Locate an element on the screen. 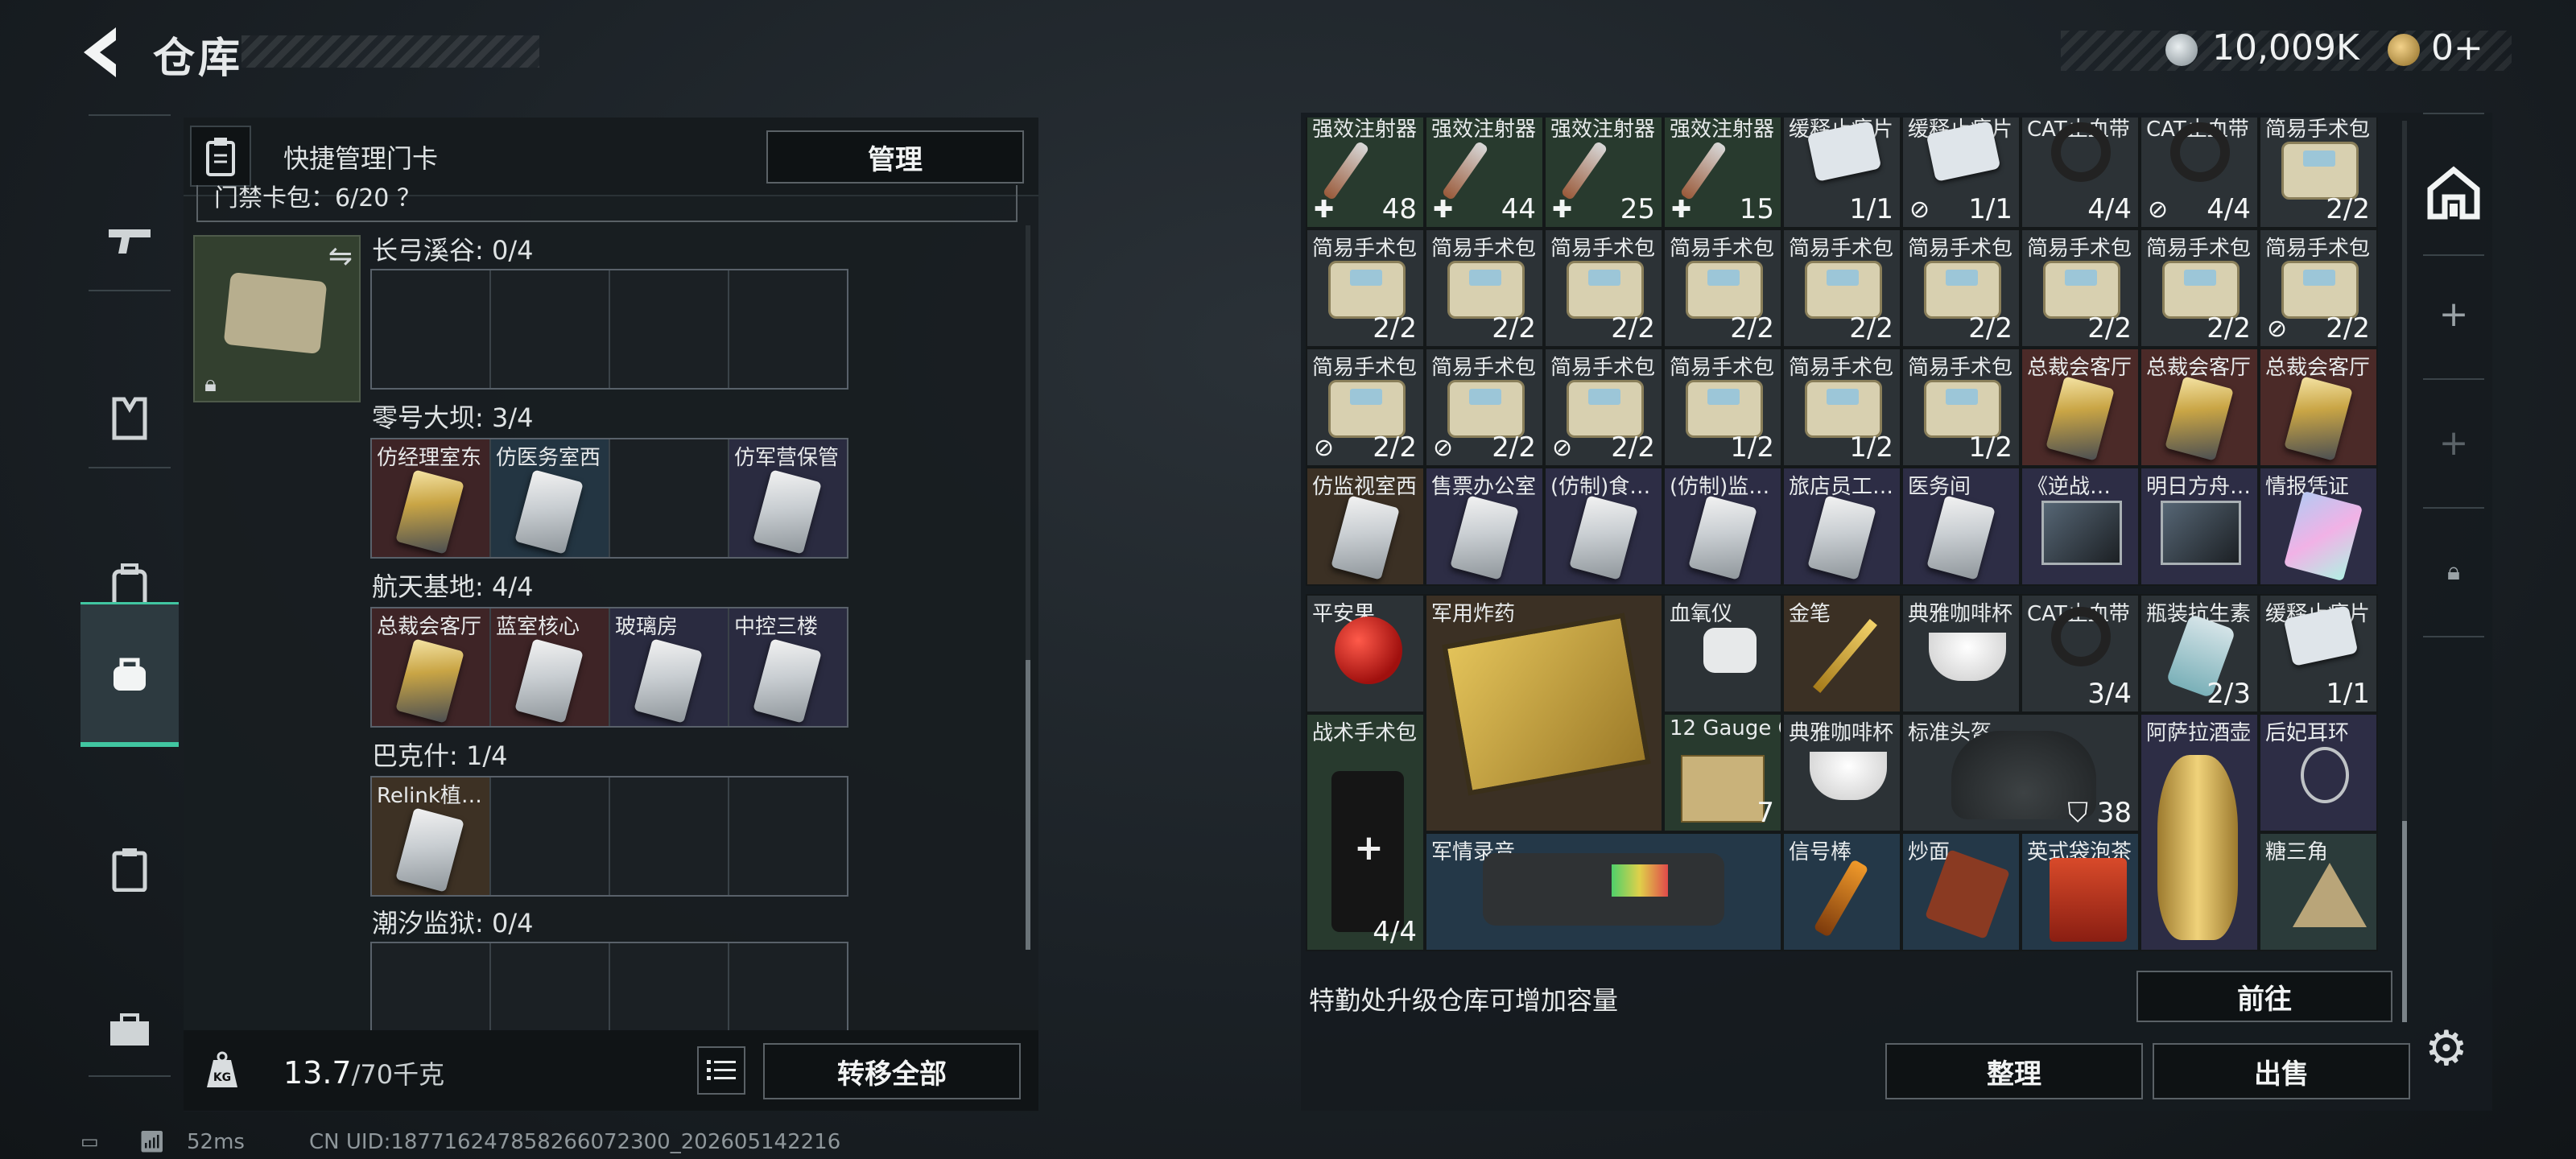  keycard-slot: 总裁会客厅 is located at coordinates (431, 667).